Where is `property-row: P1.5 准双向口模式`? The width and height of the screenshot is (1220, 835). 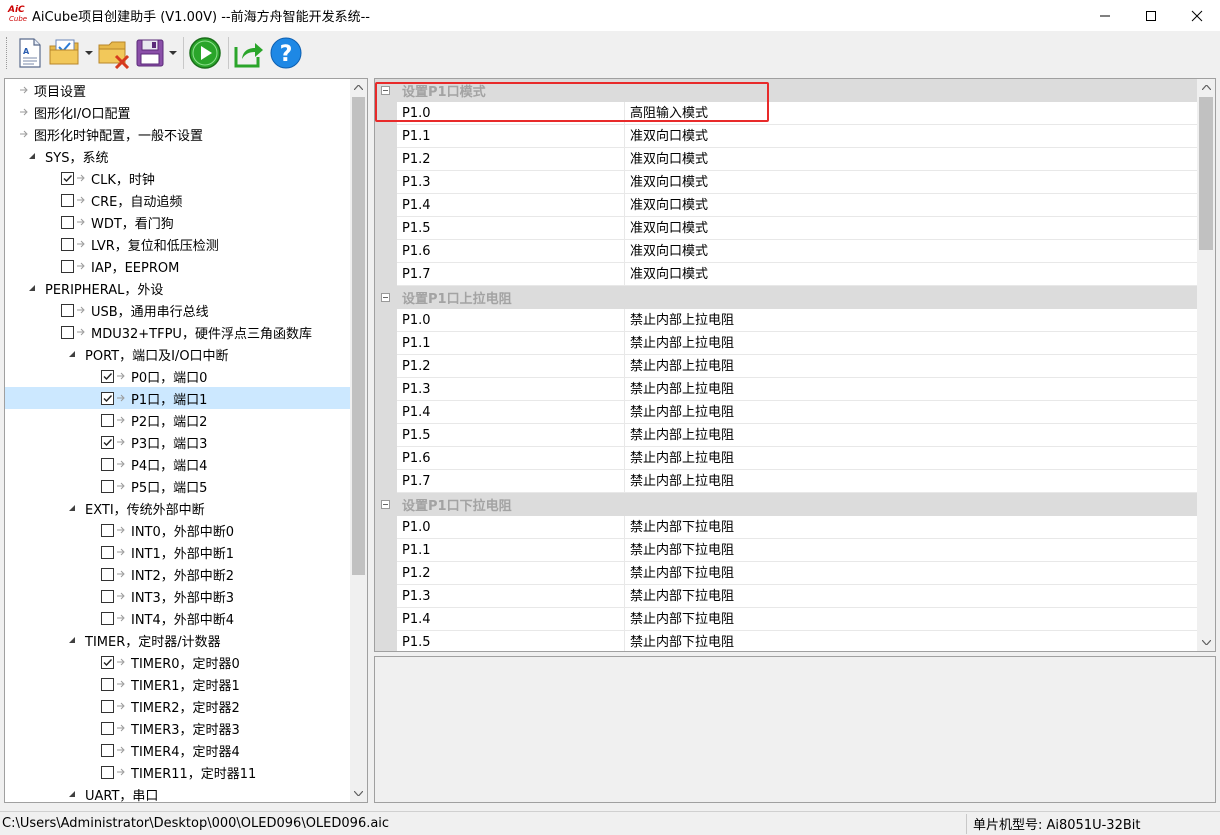
property-row: P1.5 准双向口模式 is located at coordinates (786, 228).